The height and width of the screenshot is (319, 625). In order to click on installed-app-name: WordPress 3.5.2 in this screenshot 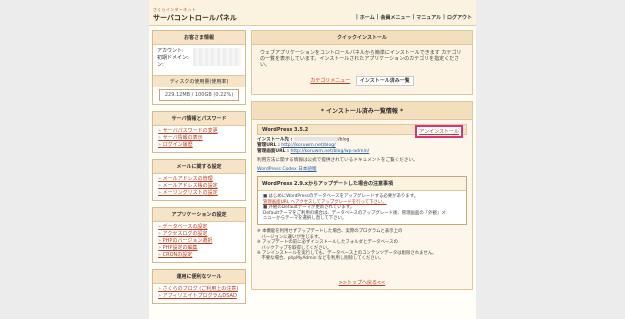, I will do `click(285, 130)`.